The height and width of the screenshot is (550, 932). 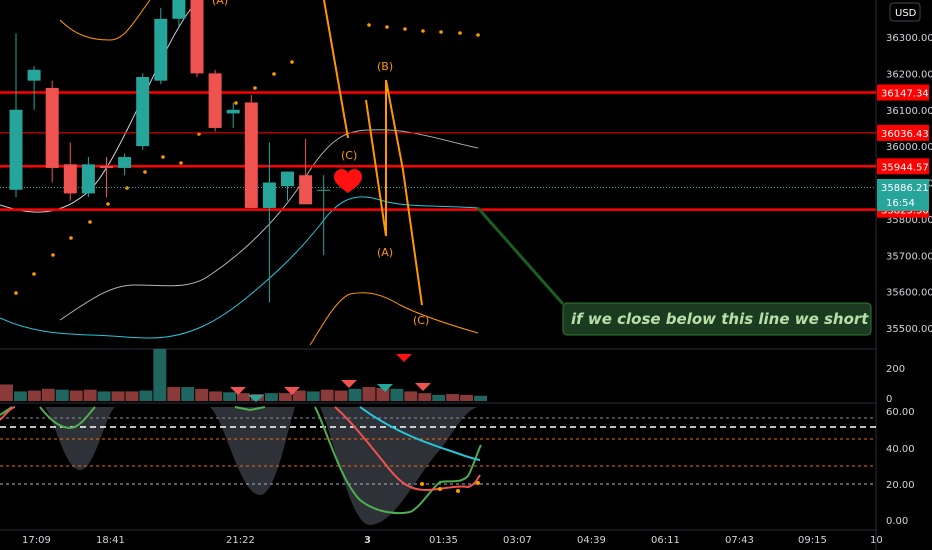 What do you see at coordinates (385, 66) in the screenshot?
I see `wave-label-b: (B)` at bounding box center [385, 66].